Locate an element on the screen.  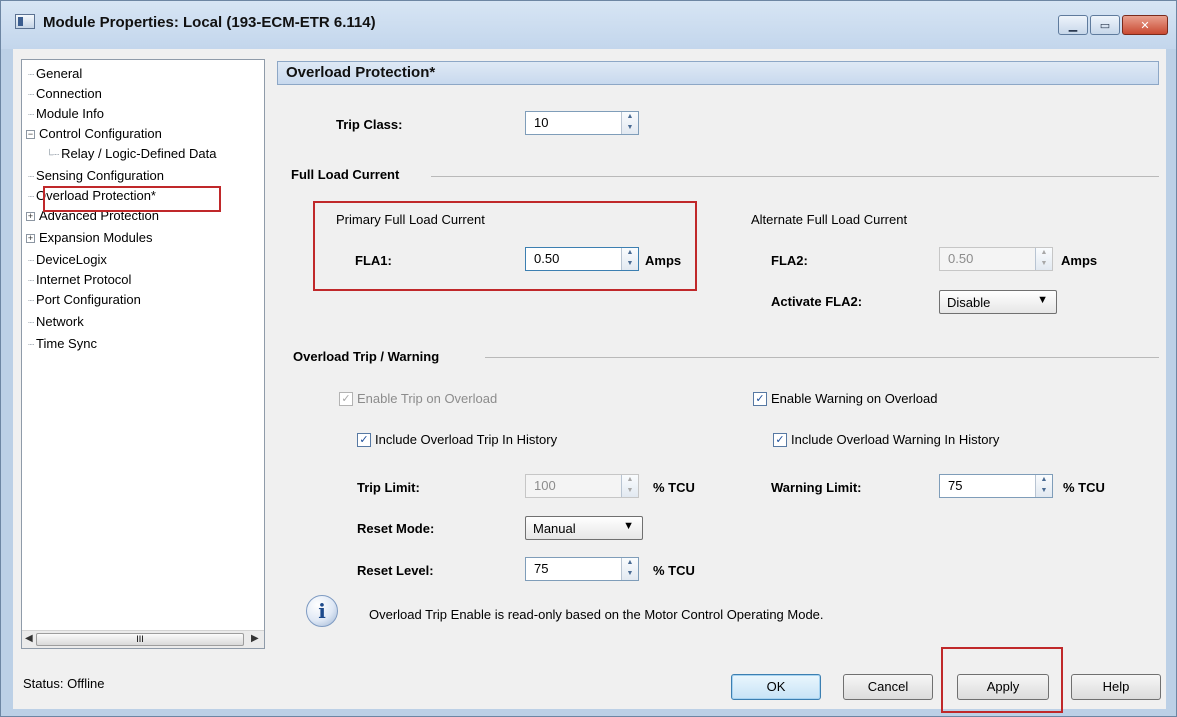
tree-item-port-configuration: ┈ Port Configuration is located at coordinates (84, 300).